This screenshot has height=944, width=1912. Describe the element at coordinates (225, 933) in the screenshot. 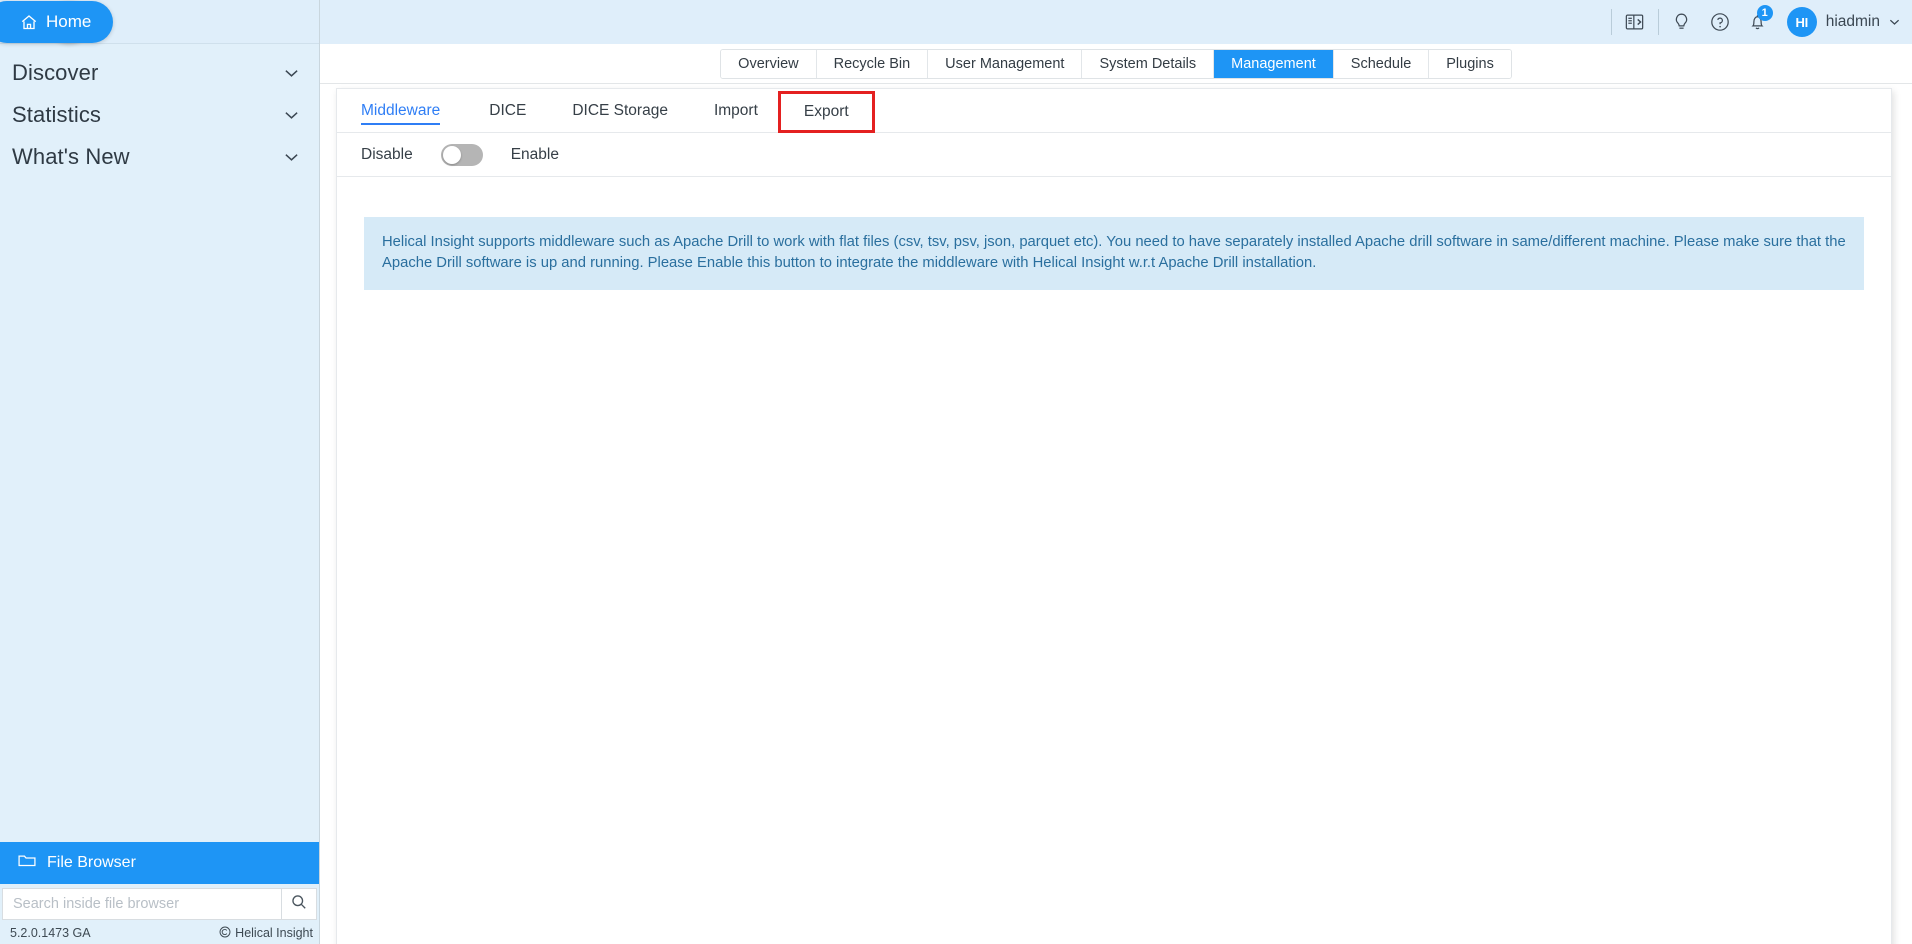

I see `copyright-icon` at that location.